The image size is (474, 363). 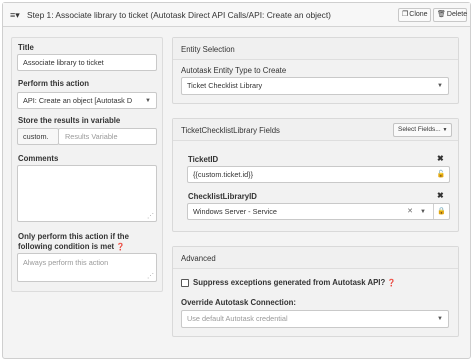 I want to click on unlock-icon: 🔓, so click(x=441, y=174).